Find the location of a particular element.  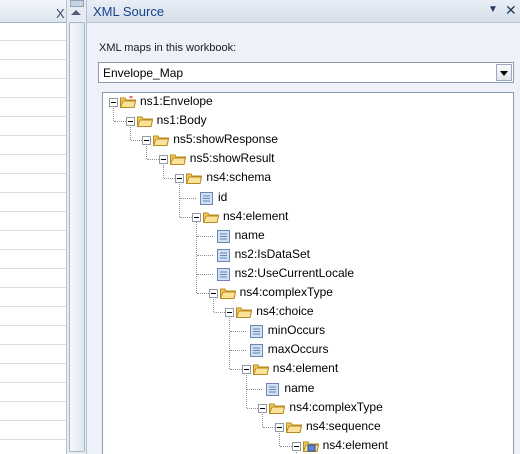

xml-map-select: Envelope_Map is located at coordinates (306, 72).